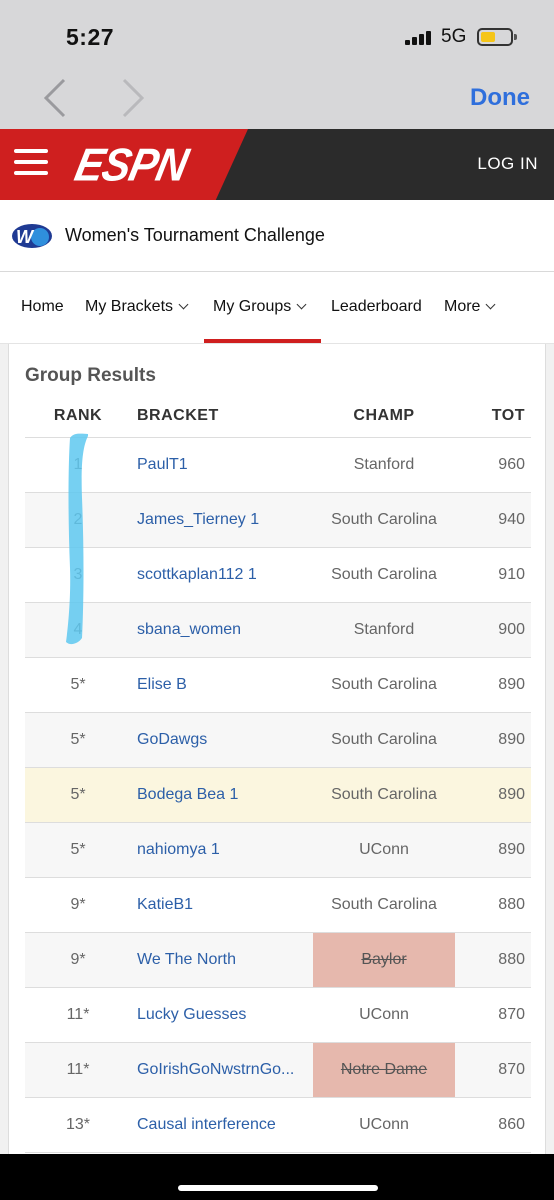 The height and width of the screenshot is (1200, 554). Describe the element at coordinates (384, 1070) in the screenshot. I see `champ-cell: Notre Dame` at that location.